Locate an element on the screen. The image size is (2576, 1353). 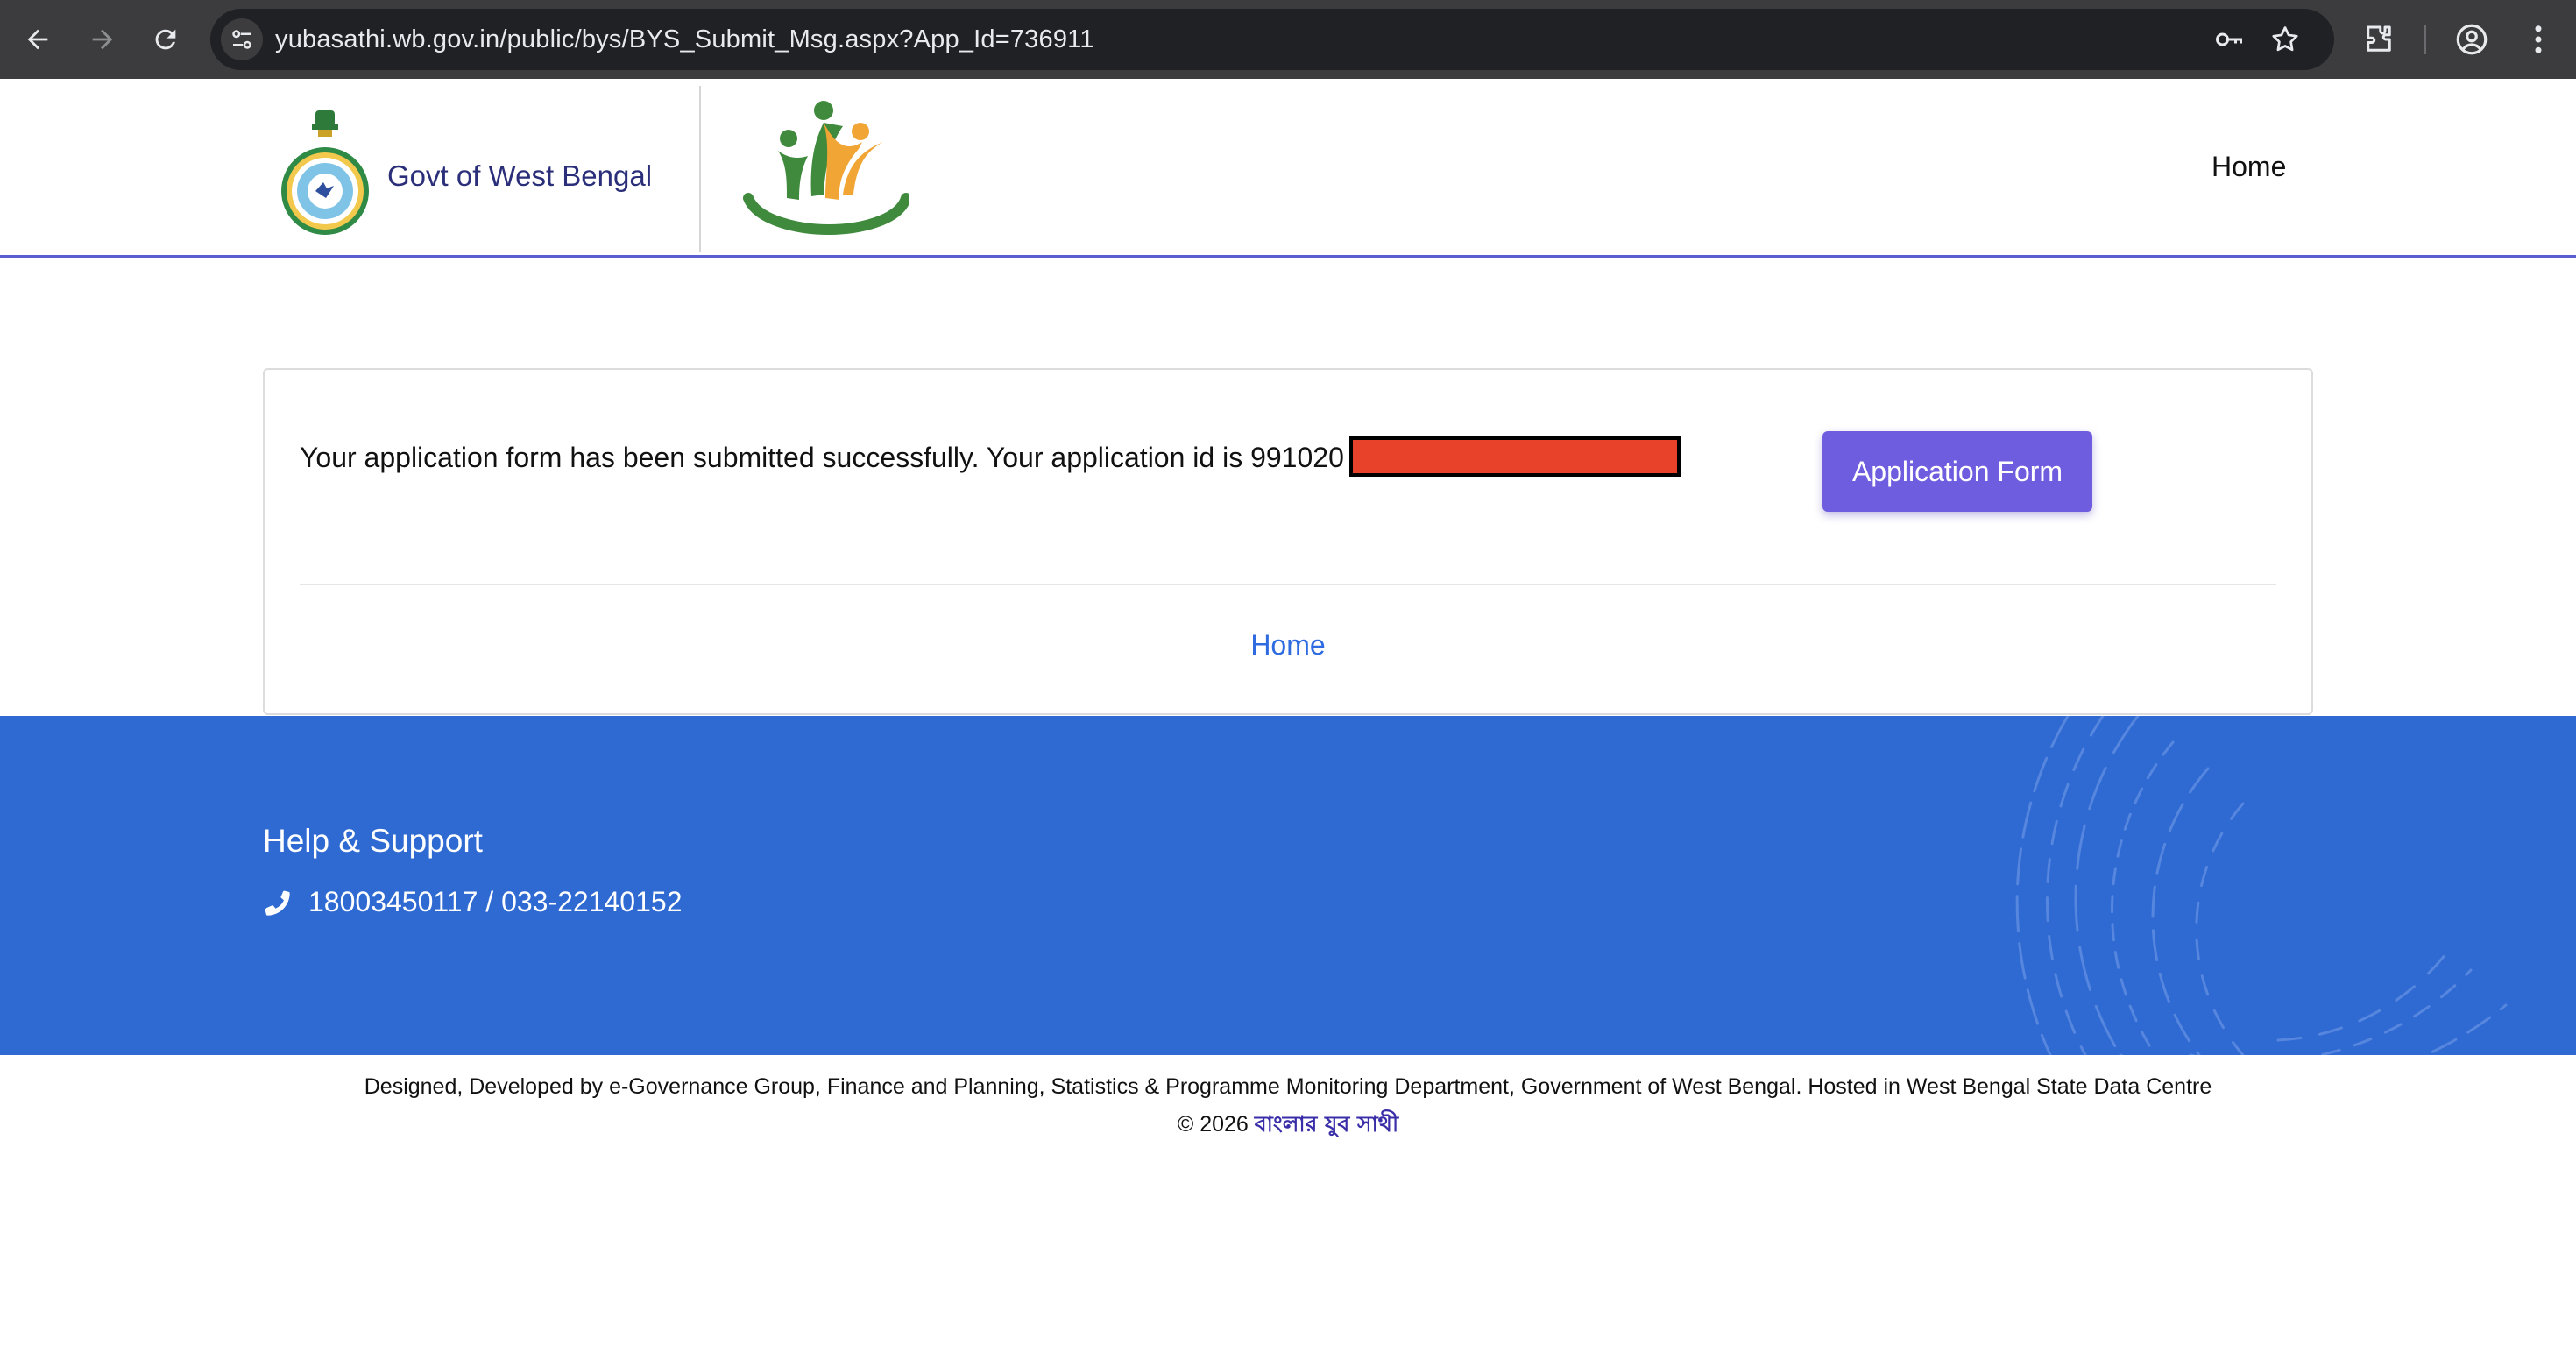
bookmark-star-icon is located at coordinates (2285, 39).